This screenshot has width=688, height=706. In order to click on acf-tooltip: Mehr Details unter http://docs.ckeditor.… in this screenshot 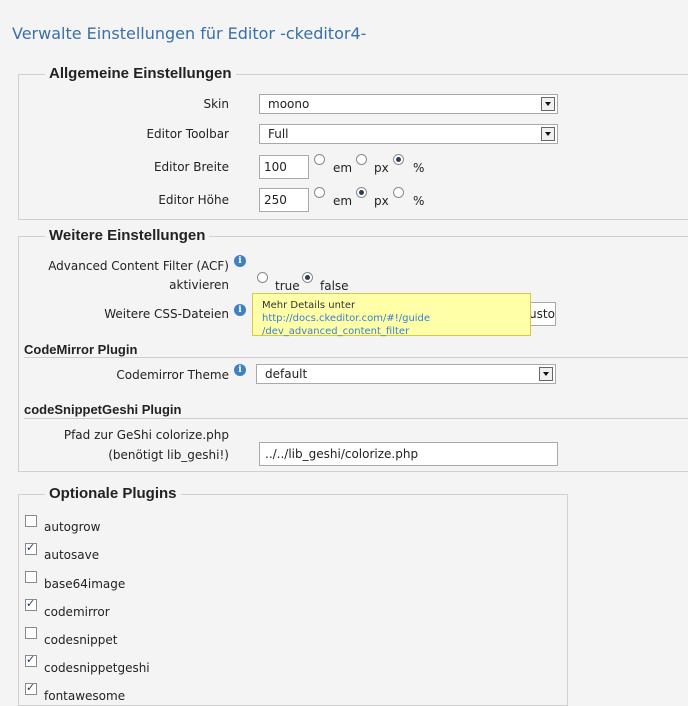, I will do `click(391, 315)`.